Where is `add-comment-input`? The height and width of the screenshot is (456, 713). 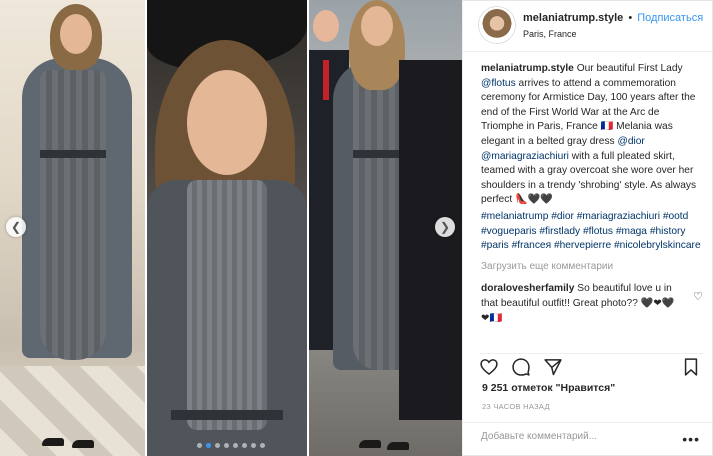
add-comment-input is located at coordinates (581, 436).